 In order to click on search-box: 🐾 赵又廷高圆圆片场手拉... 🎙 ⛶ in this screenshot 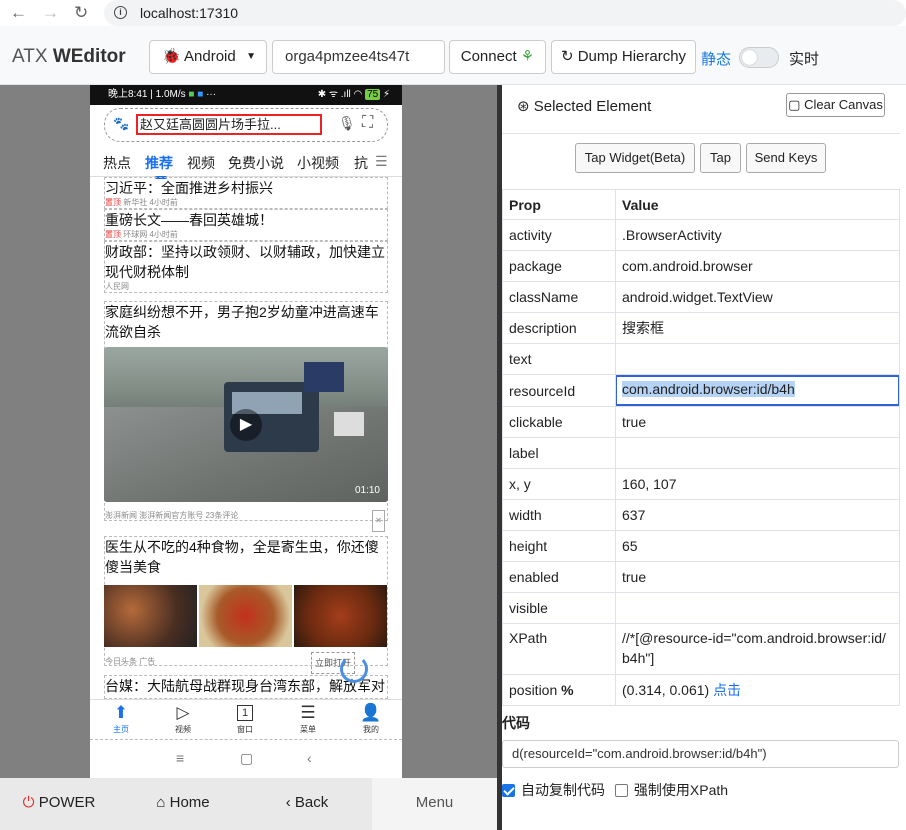, I will do `click(246, 125)`.